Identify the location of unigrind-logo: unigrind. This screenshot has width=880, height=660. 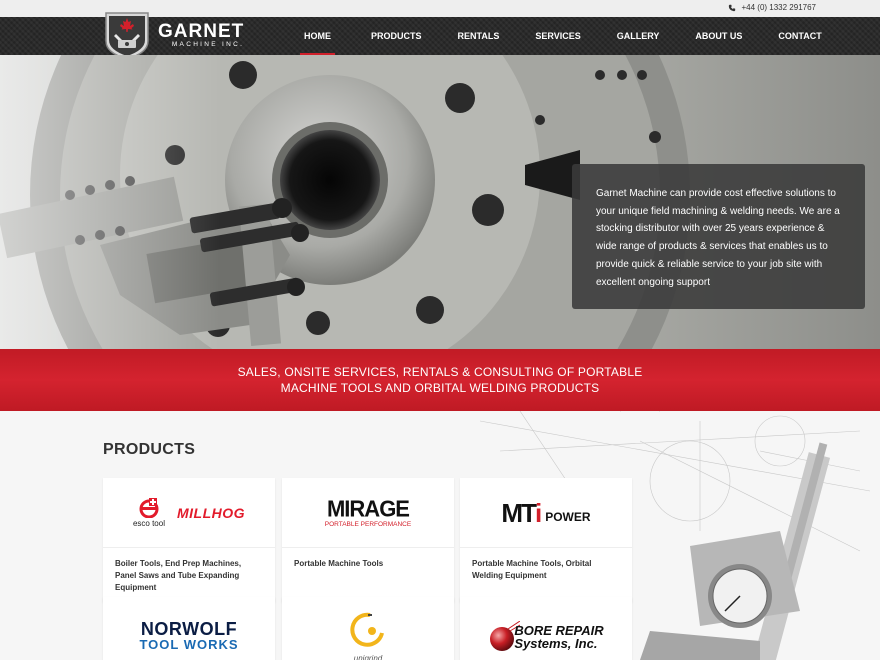
(368, 628).